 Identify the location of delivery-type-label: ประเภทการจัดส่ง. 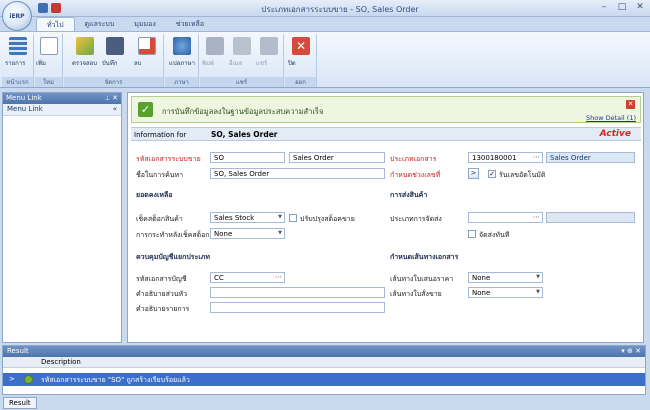
(416, 219).